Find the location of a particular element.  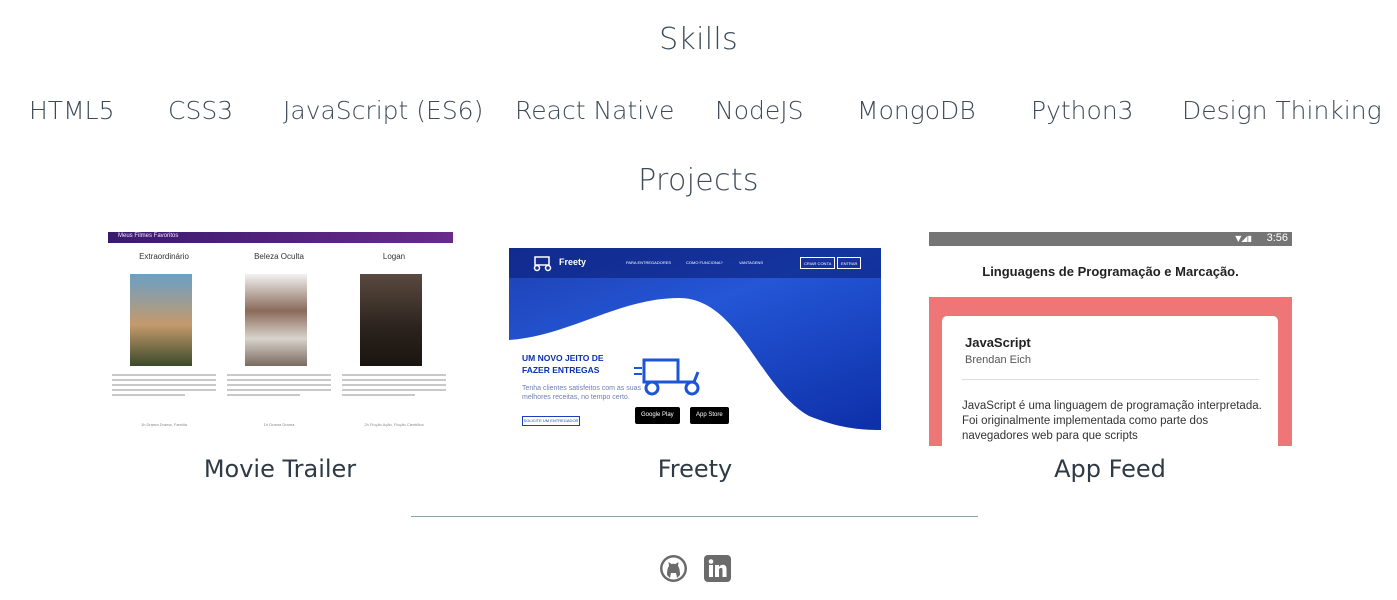

skill-javascript: JavaScript (ES6) is located at coordinates (383, 110).